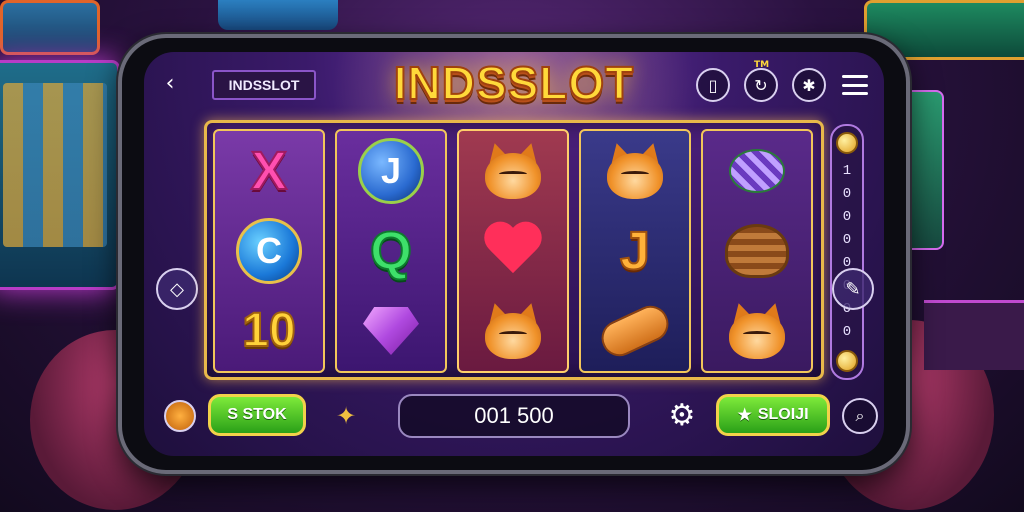  I want to click on puzzle-icon: ✦, so click(346, 416).